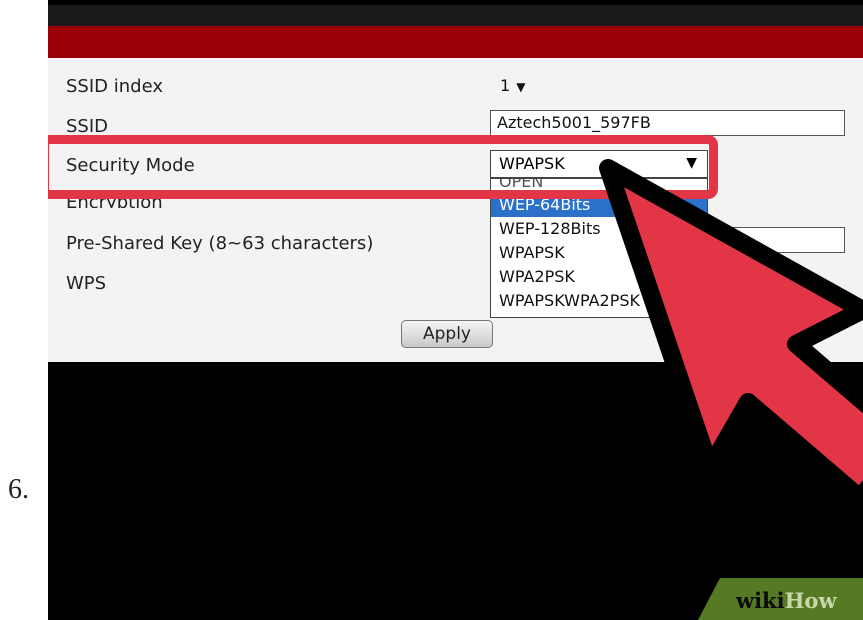 Image resolution: width=863 pixels, height=620 pixels. I want to click on wikihow-watermark: wikiHow, so click(786, 600).